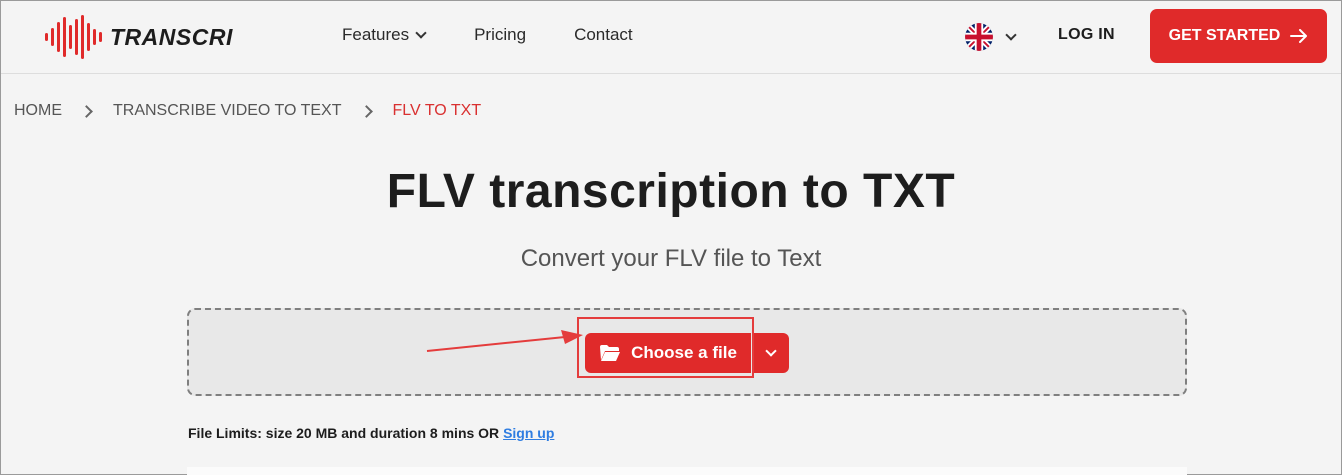 The height and width of the screenshot is (475, 1342). Describe the element at coordinates (504, 341) in the screenshot. I see `annotation-arrow-icon` at that location.